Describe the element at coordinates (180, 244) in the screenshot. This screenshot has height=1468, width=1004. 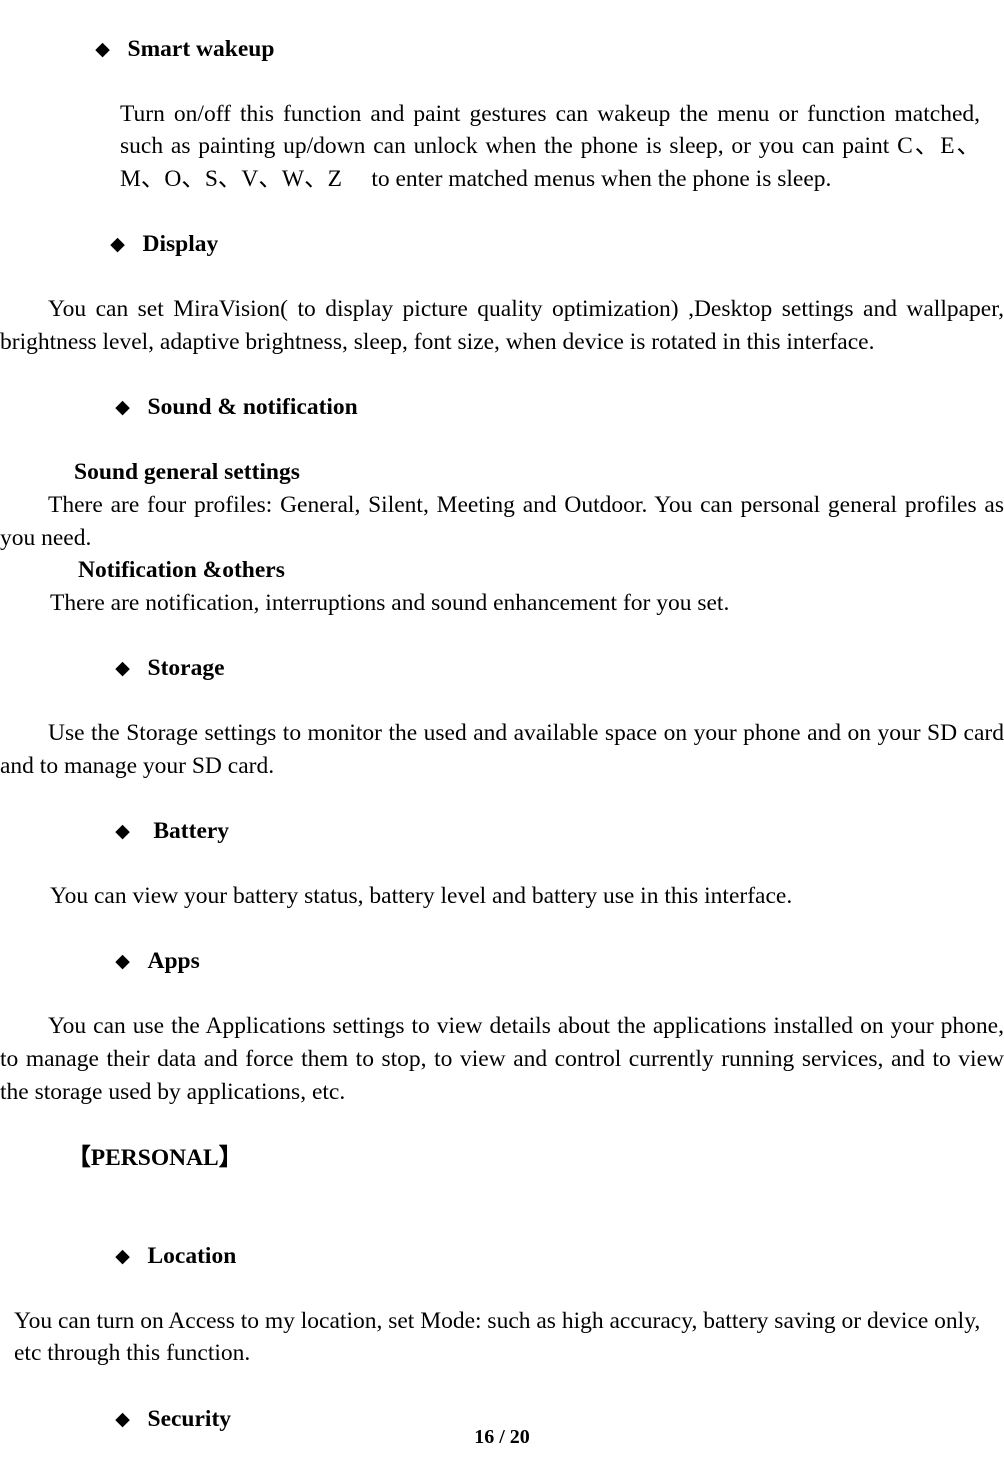
I see `heading-label: Display` at that location.